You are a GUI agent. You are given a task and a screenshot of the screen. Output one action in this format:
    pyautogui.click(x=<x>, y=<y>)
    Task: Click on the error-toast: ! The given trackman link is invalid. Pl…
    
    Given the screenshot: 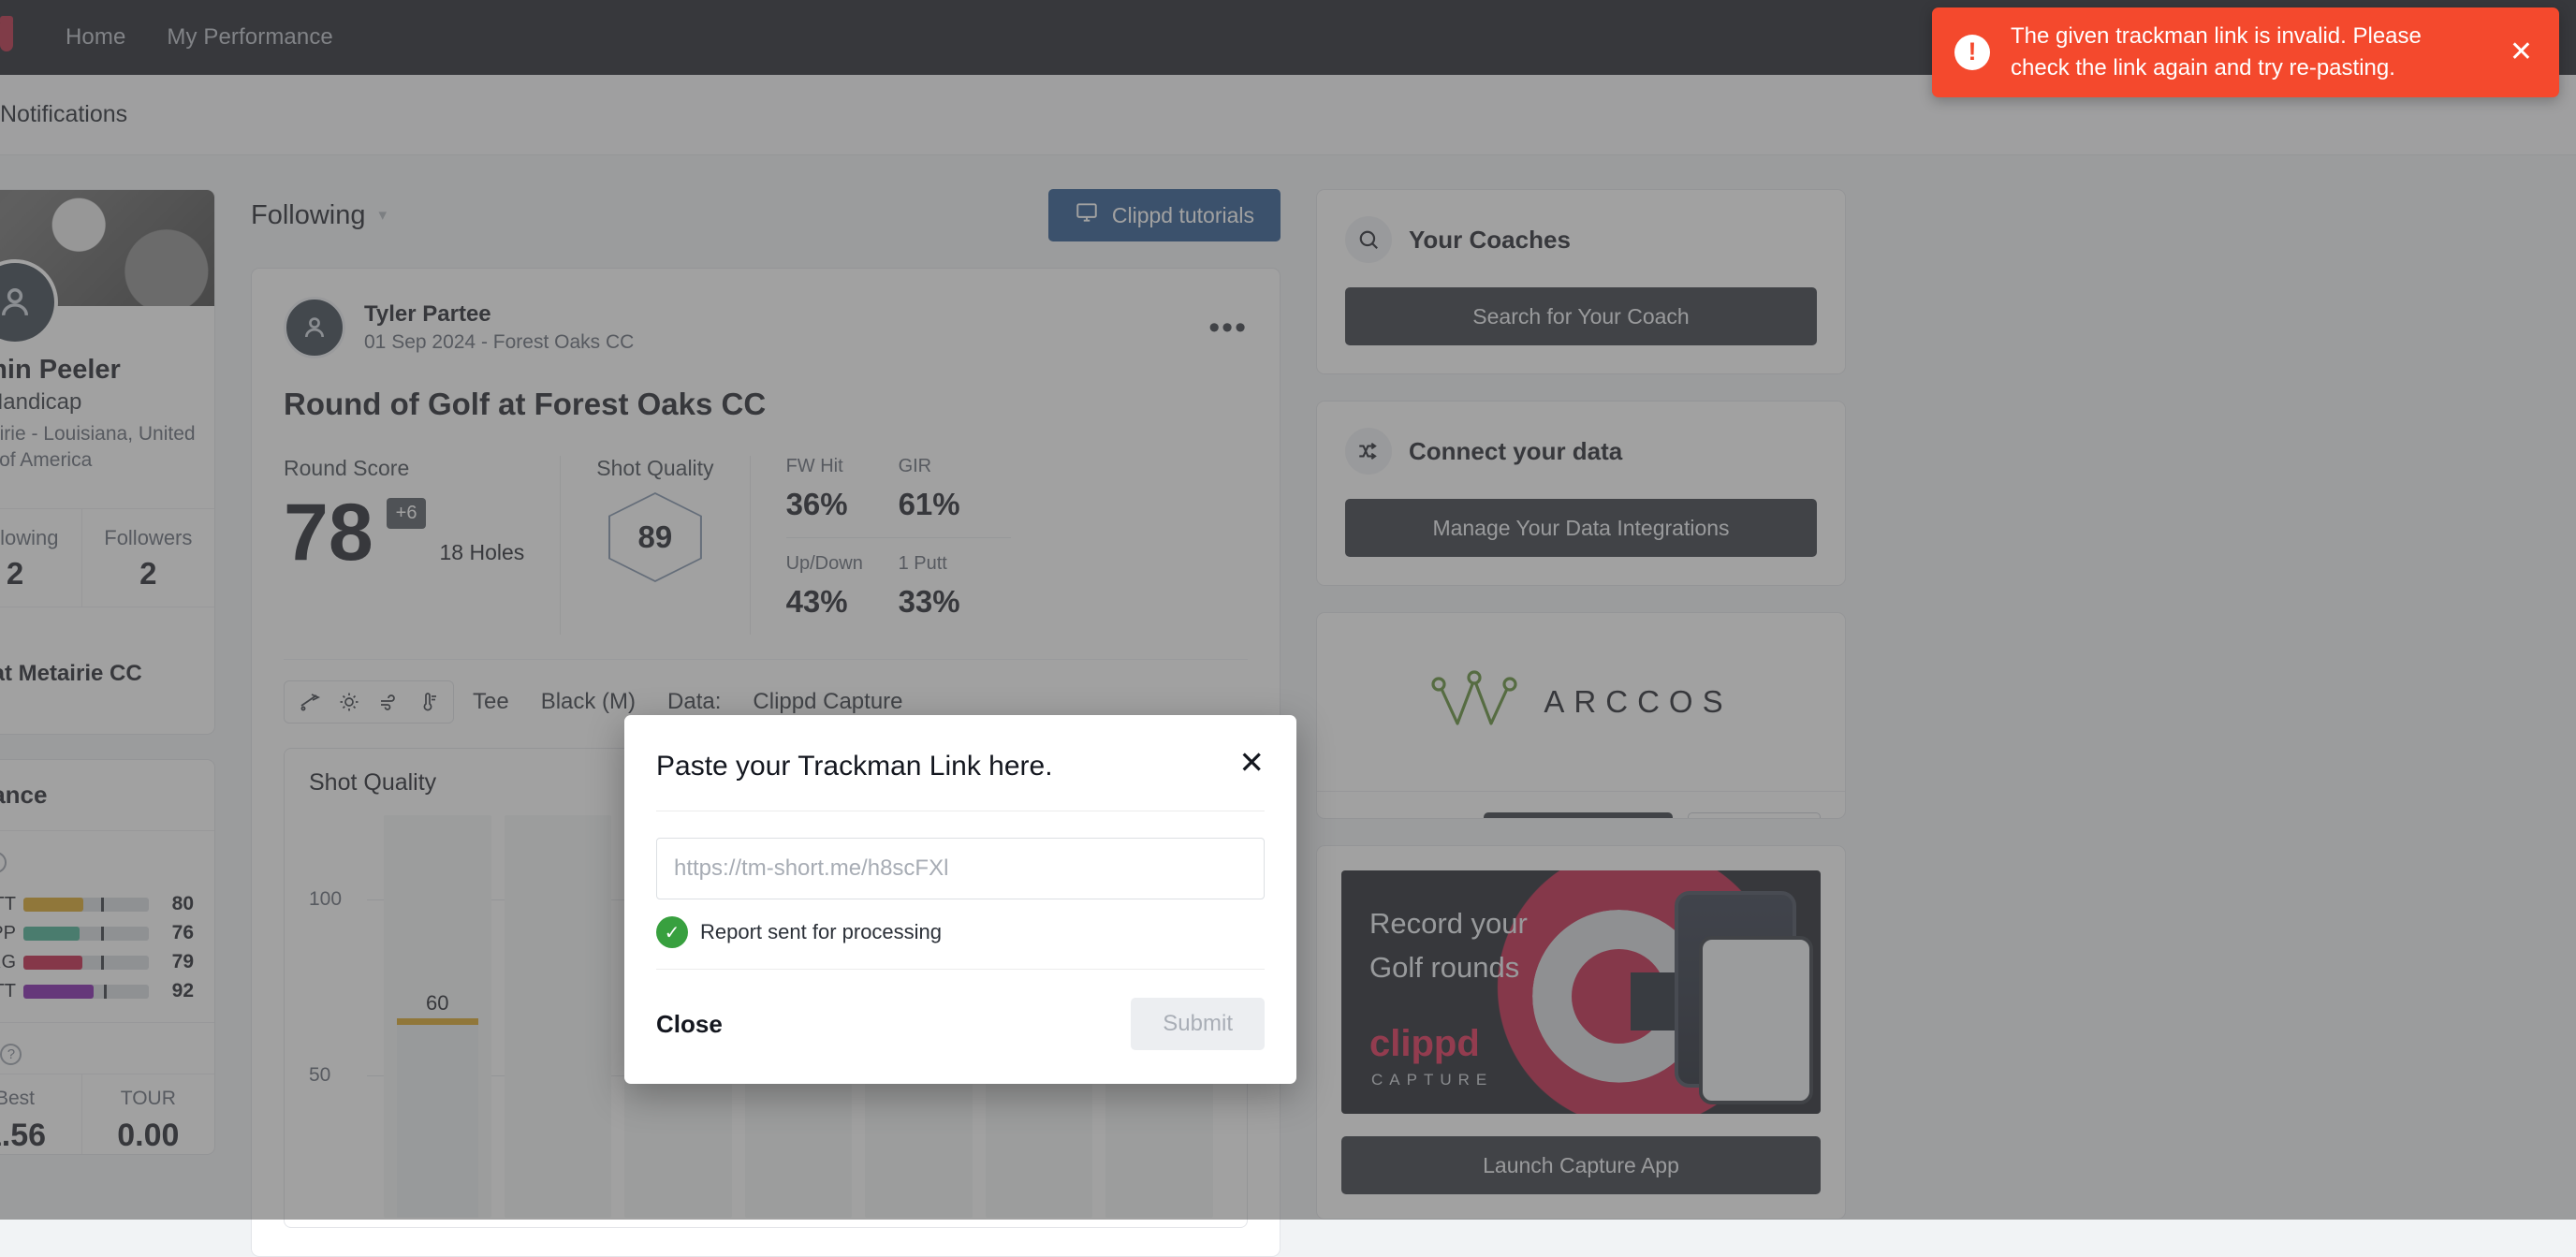 What is the action you would take?
    pyautogui.click(x=2245, y=52)
    